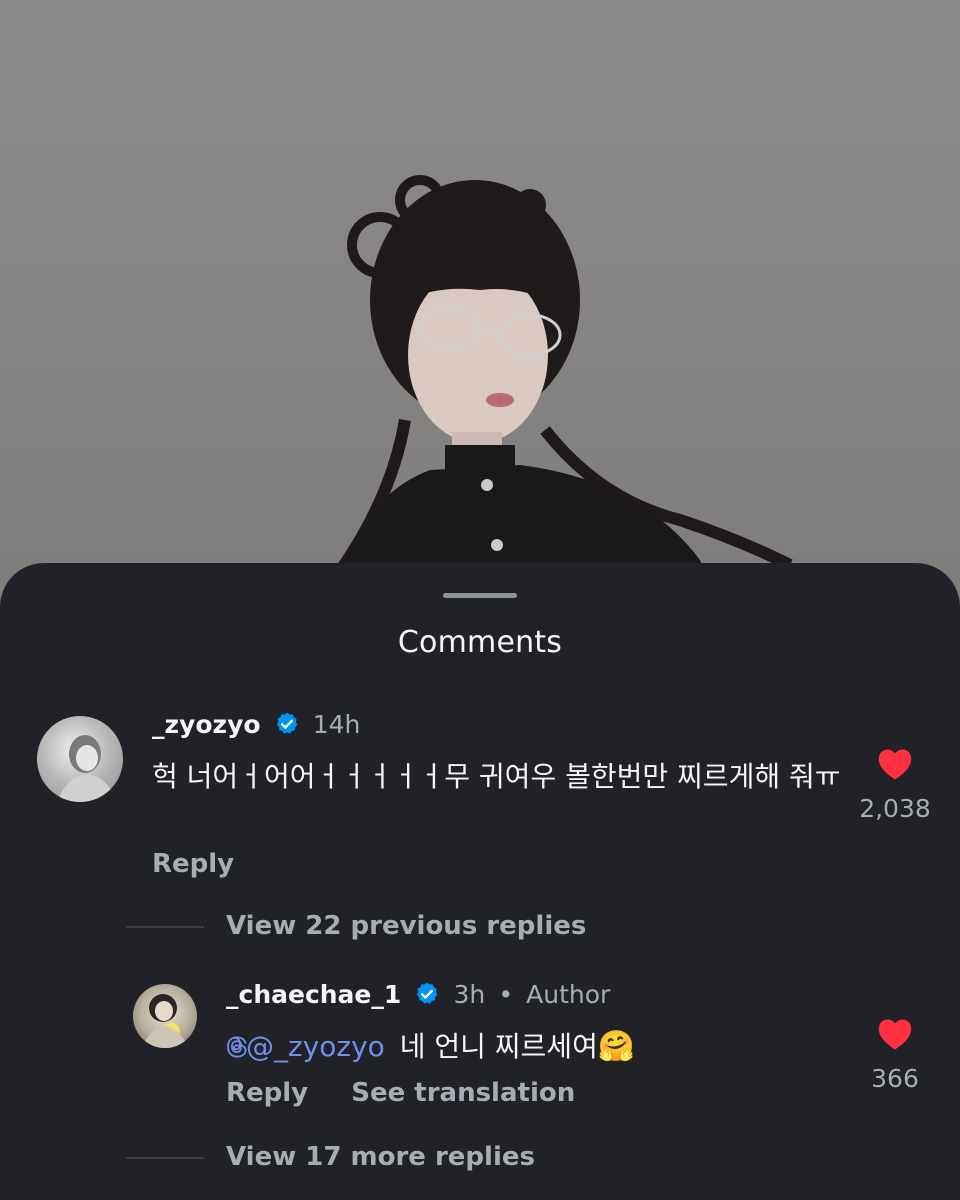 The width and height of the screenshot is (960, 1200). I want to click on reply-text: @_zyozyo 네 언니 찌르세여🤗, so click(430, 1047).